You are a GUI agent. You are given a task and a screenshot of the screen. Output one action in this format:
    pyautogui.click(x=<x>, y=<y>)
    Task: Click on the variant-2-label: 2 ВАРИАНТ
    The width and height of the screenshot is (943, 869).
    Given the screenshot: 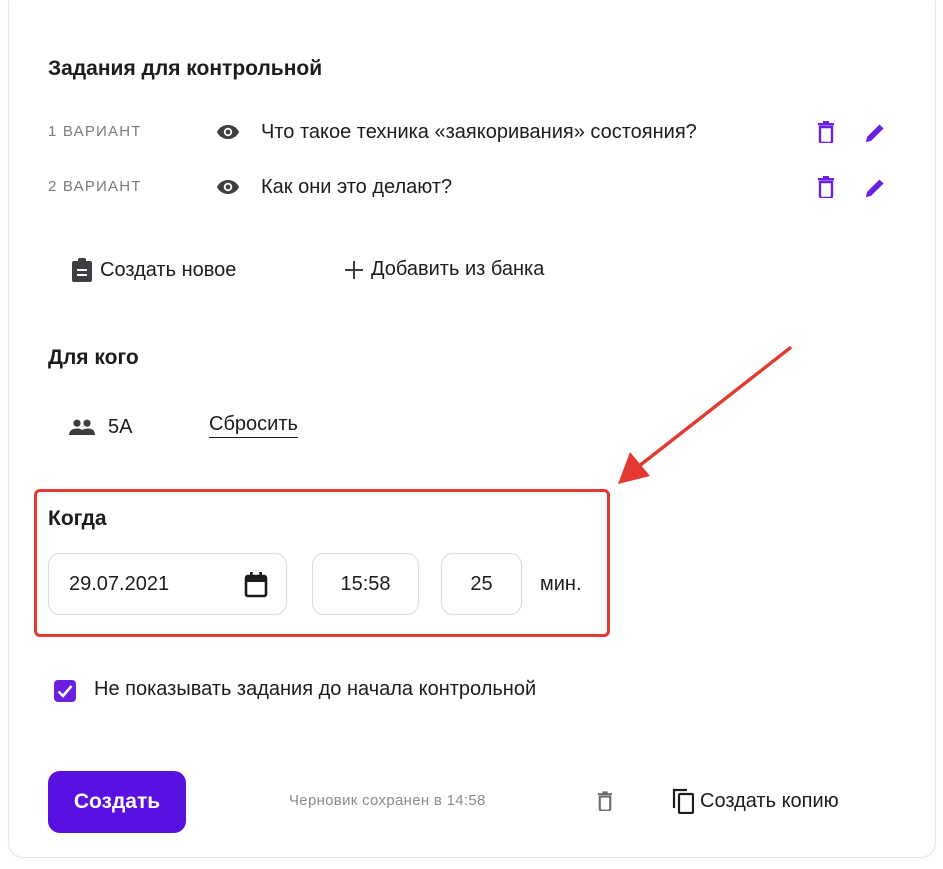 What is the action you would take?
    pyautogui.click(x=95, y=186)
    